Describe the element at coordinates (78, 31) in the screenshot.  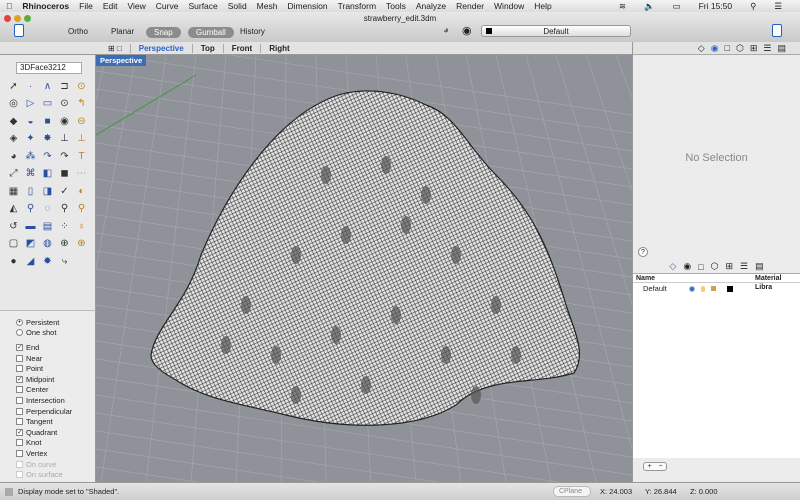
I see `ortho-toggle: Ortho` at that location.